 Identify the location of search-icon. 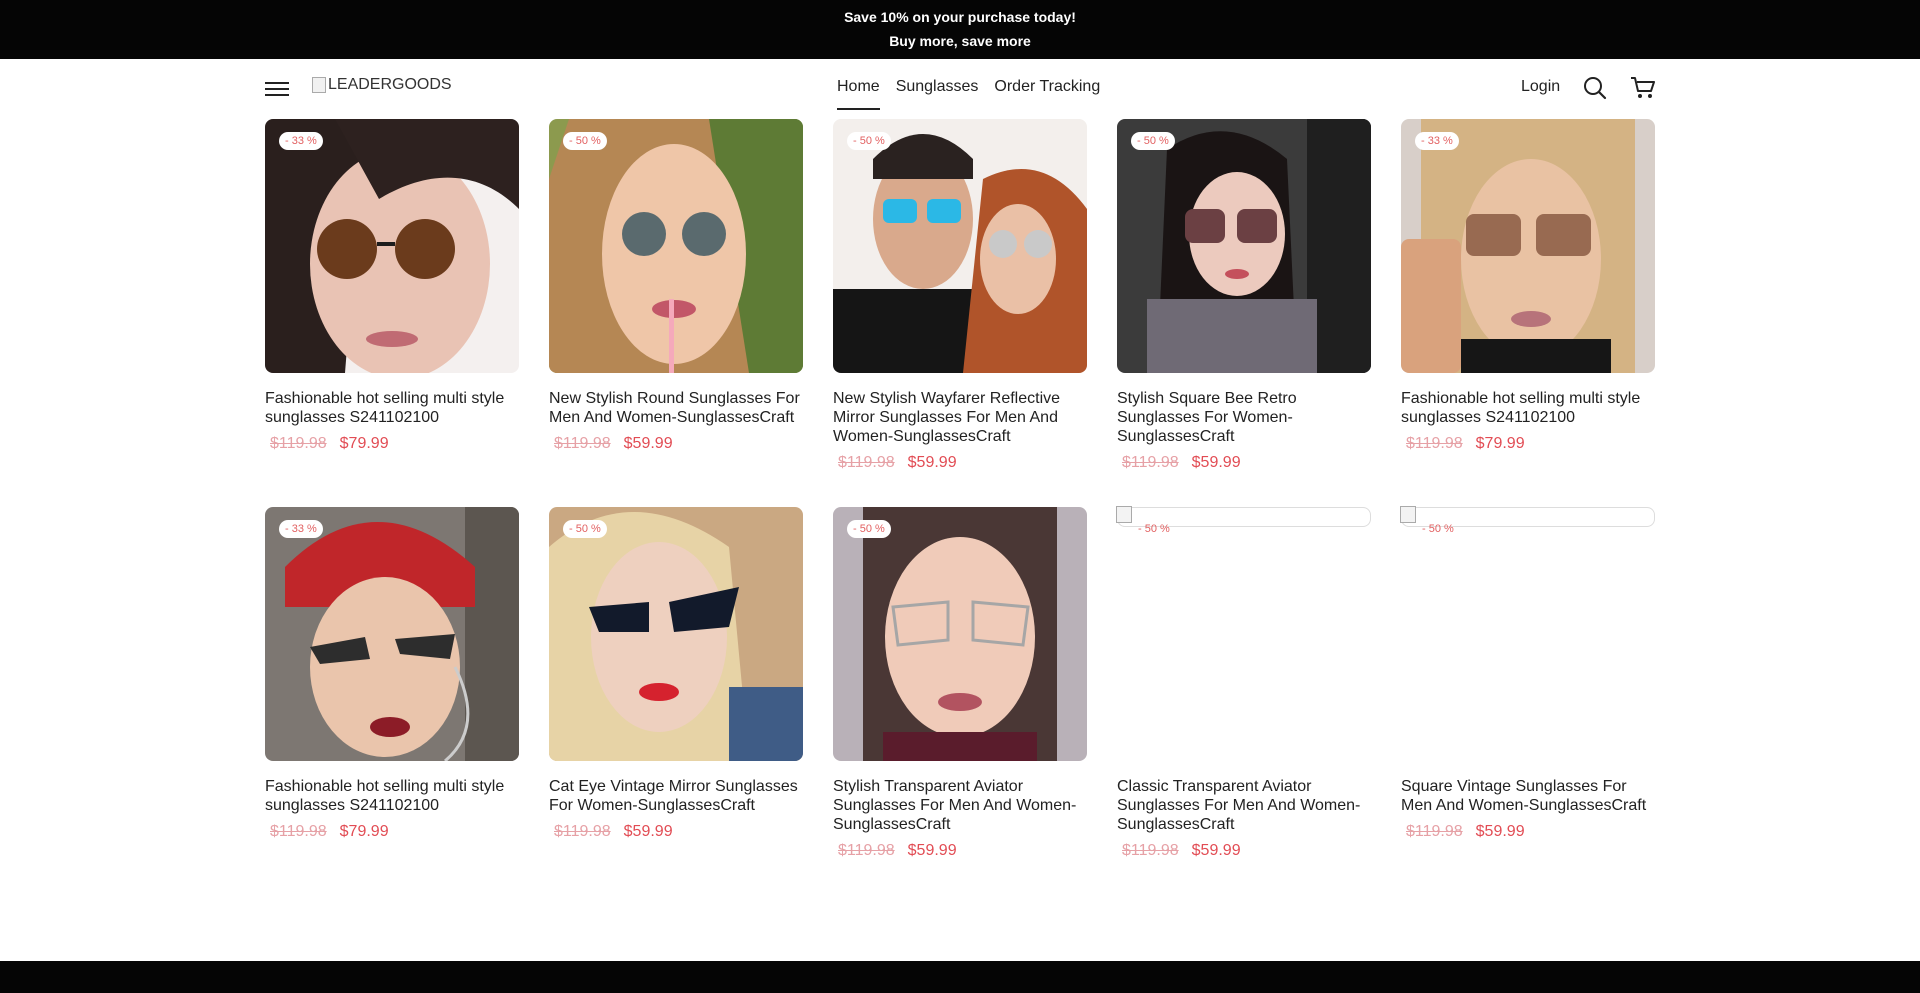
(1595, 88).